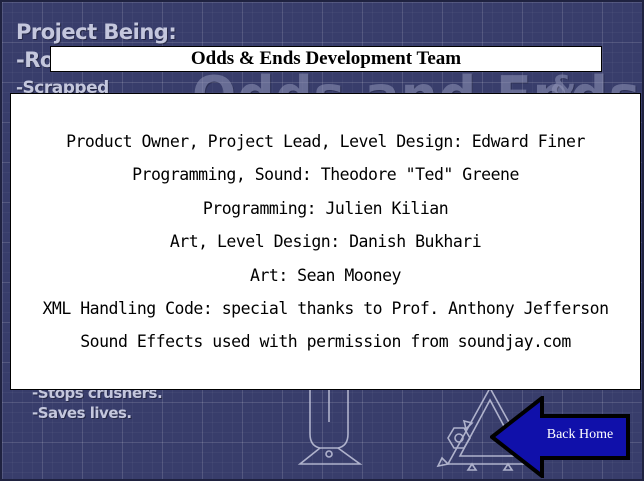 The image size is (644, 481). I want to click on credit-line: Programming: Julien Kilian, so click(325, 208).